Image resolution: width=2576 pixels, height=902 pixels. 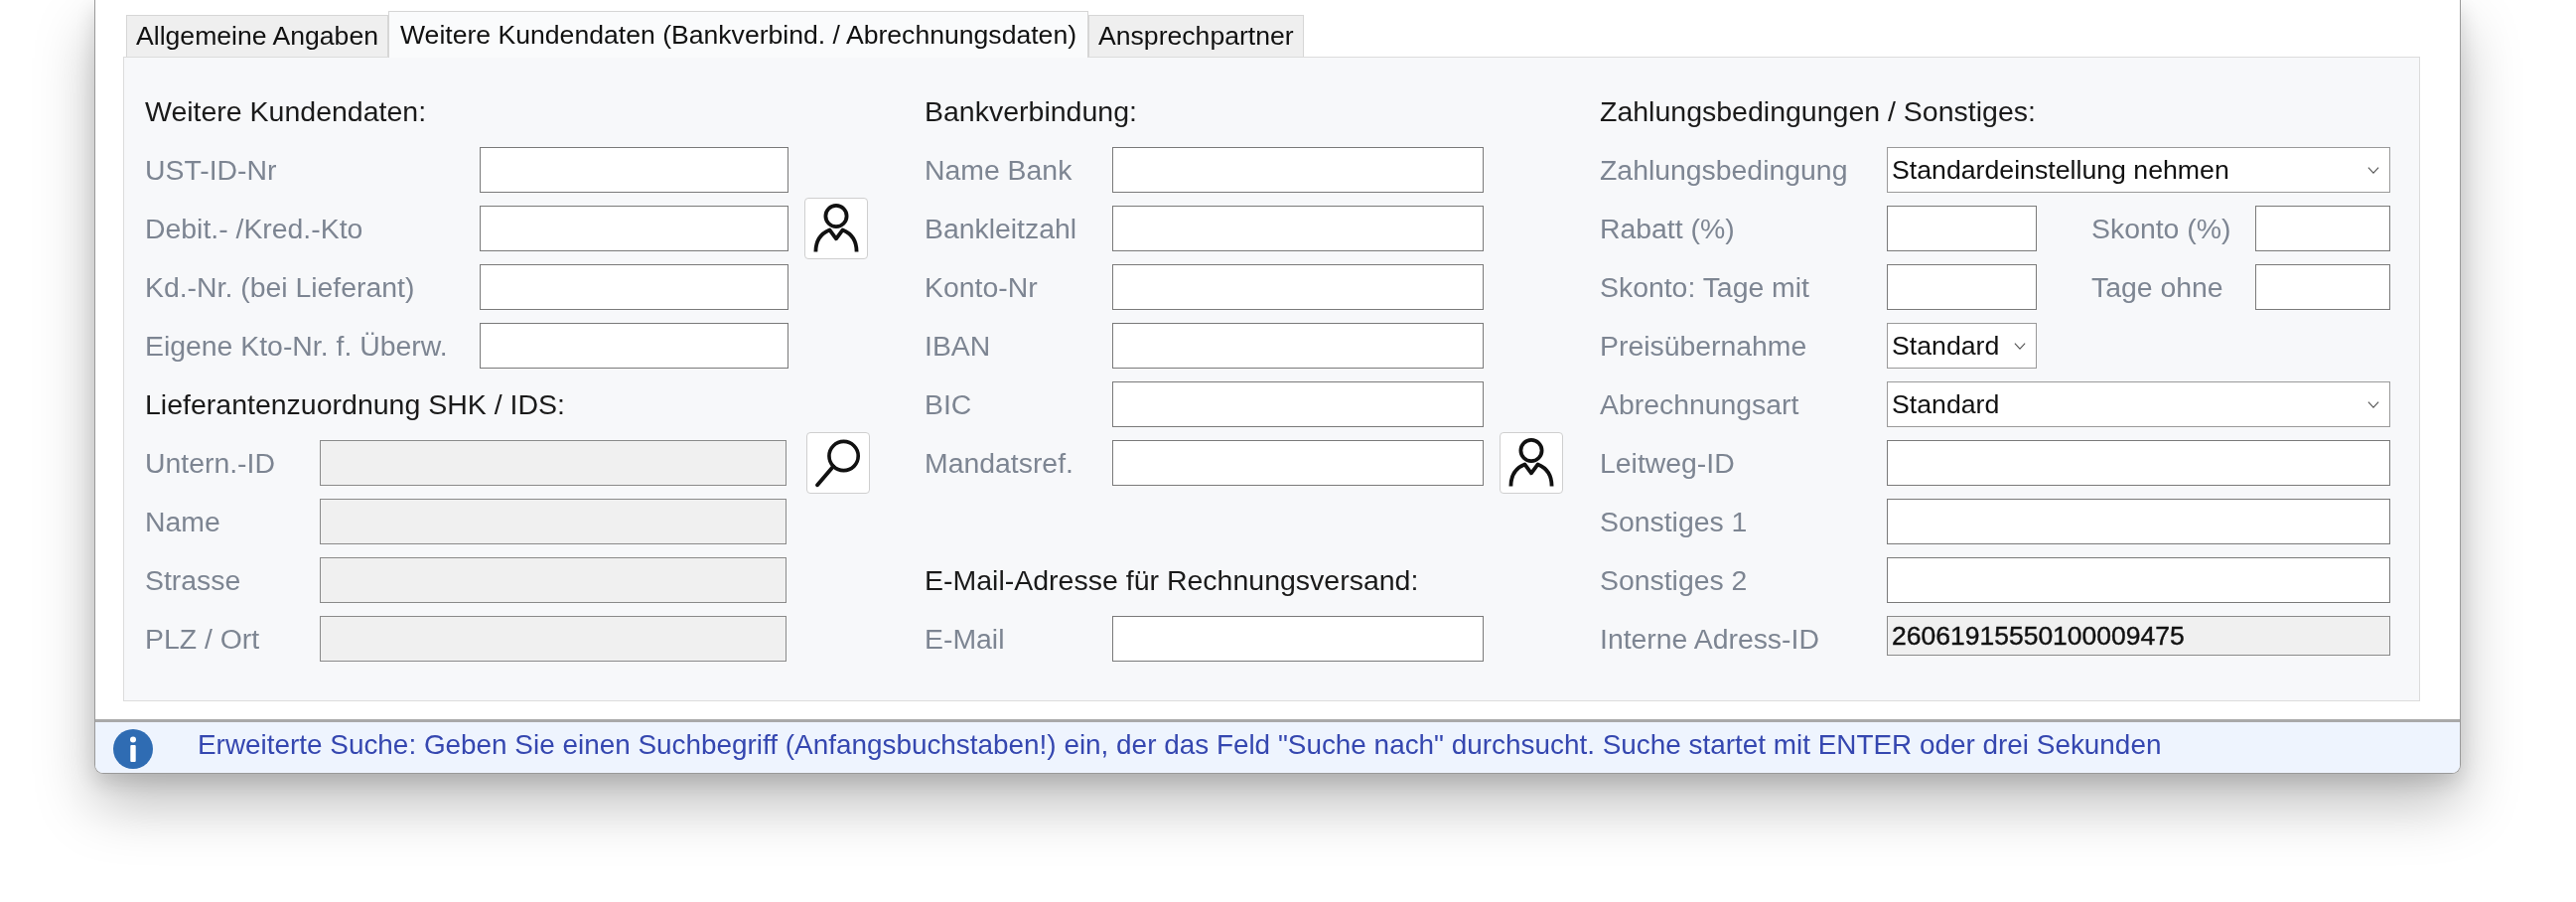 I want to click on field-label: IBAN, so click(x=958, y=346).